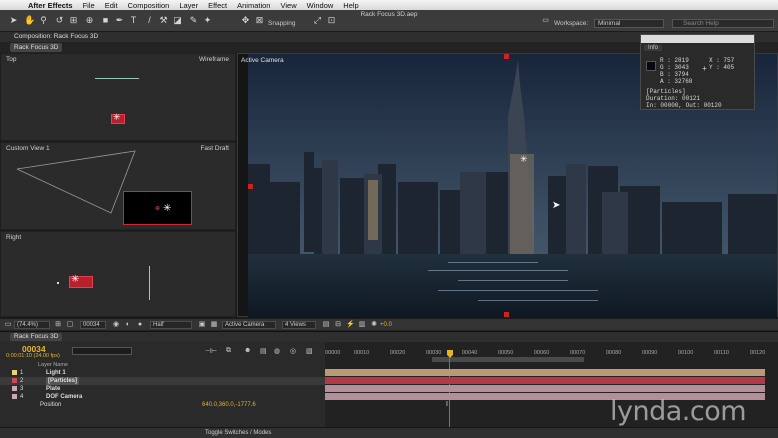 The image size is (778, 438). Describe the element at coordinates (51, 405) in the screenshot. I see `property-name: Position` at that location.